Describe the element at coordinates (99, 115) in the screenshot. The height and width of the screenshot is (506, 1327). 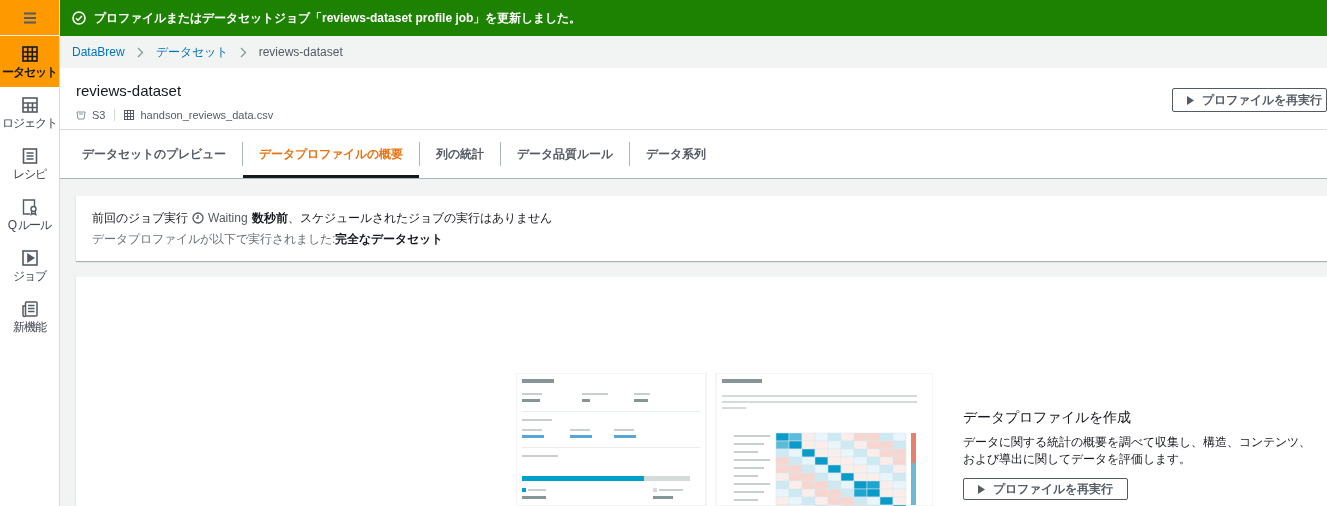
I see `source-label: S3` at that location.